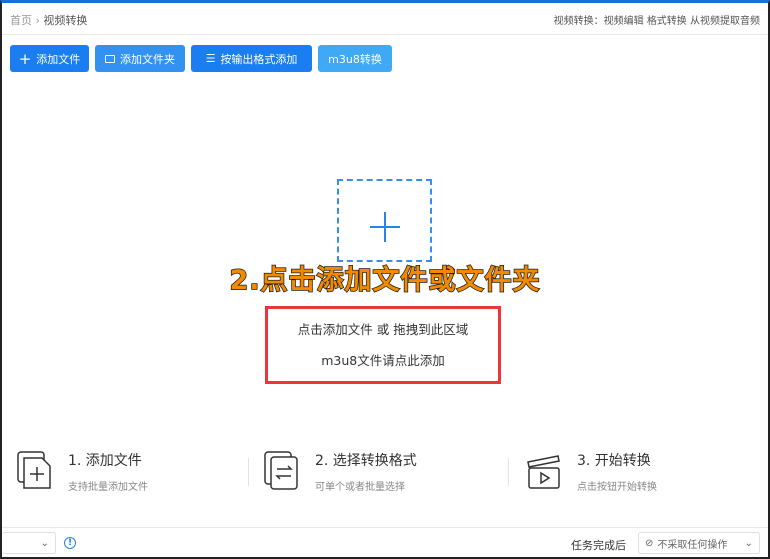  I want to click on breadcrumb: 首页 › 视频转换, so click(48, 20).